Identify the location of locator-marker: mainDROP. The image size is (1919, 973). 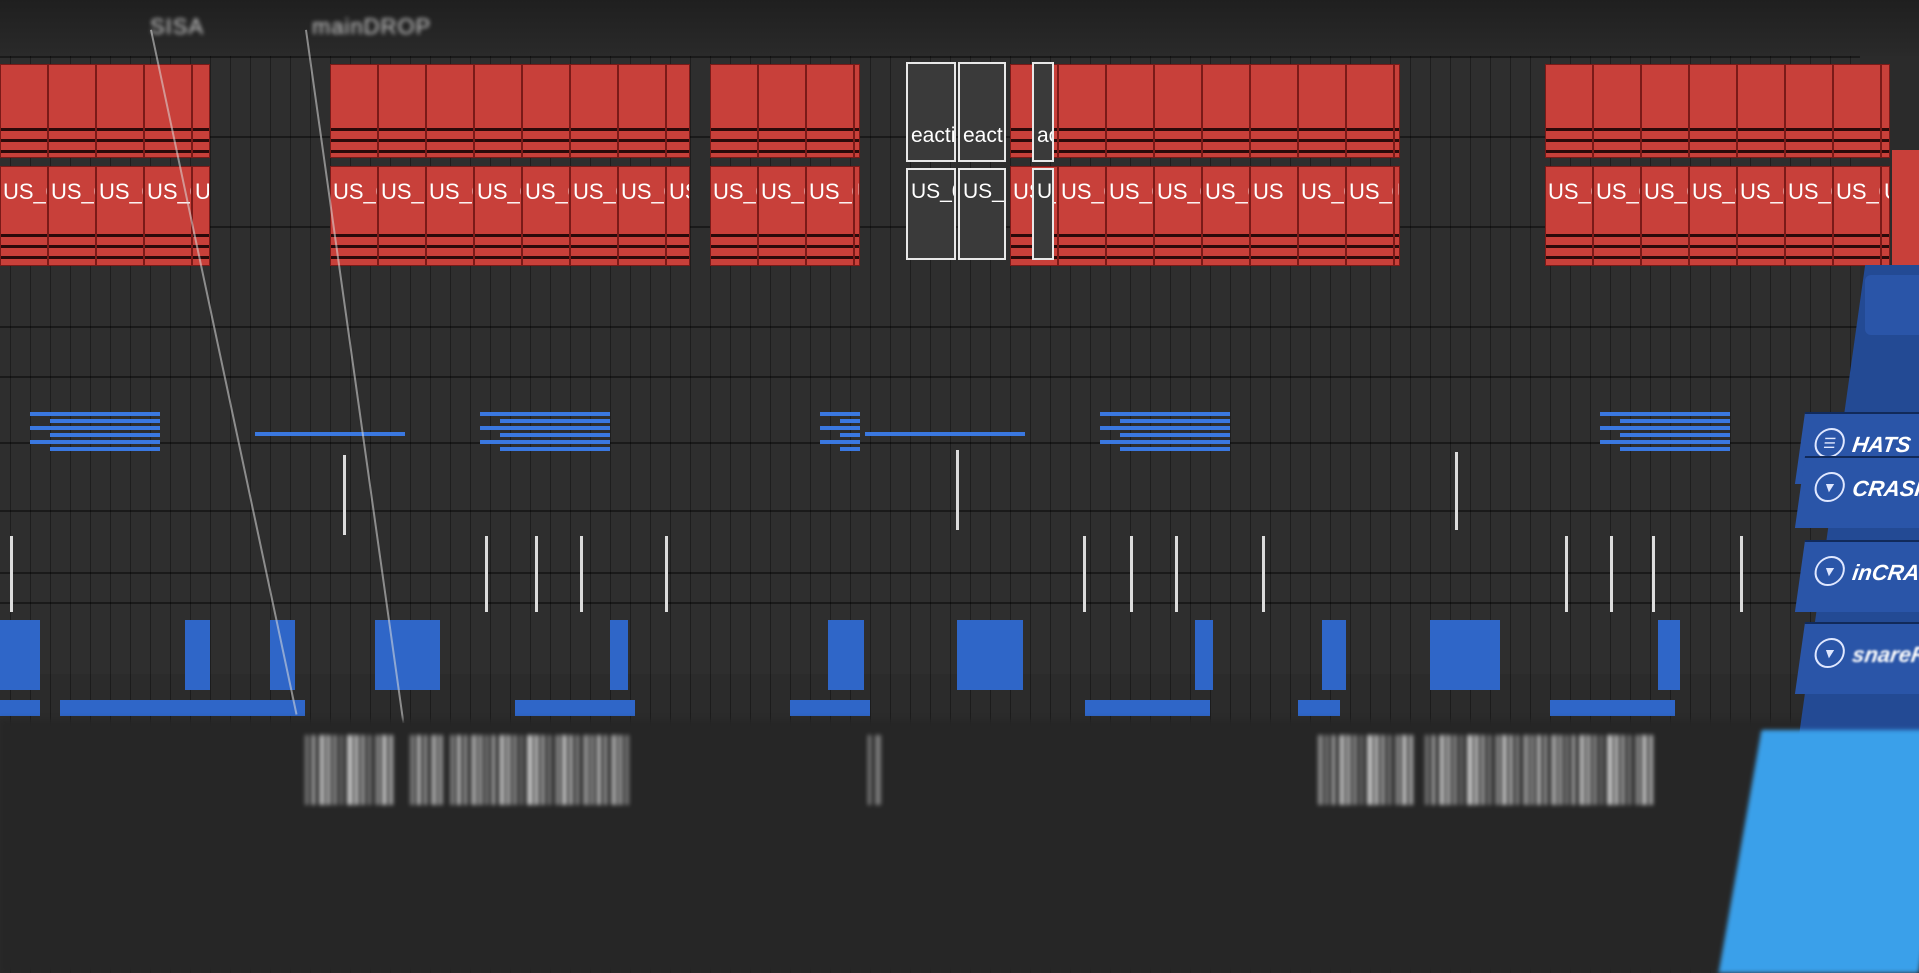
(371, 27).